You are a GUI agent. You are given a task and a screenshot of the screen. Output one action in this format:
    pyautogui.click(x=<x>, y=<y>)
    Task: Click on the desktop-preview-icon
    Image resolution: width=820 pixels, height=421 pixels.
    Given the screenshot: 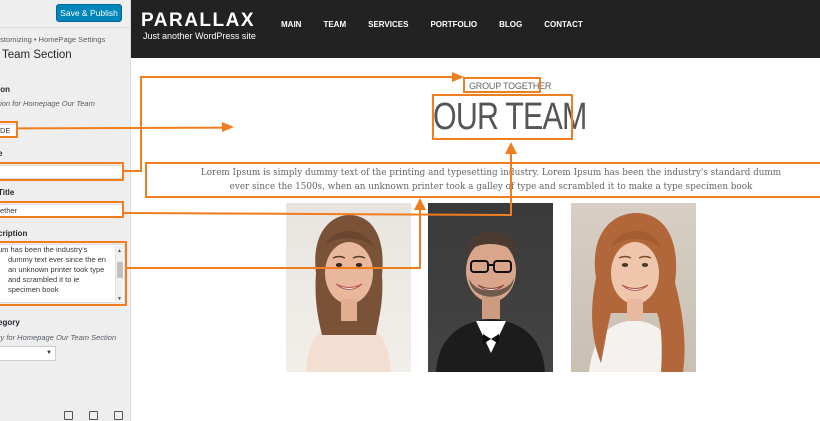 What is the action you would take?
    pyautogui.click(x=68, y=415)
    